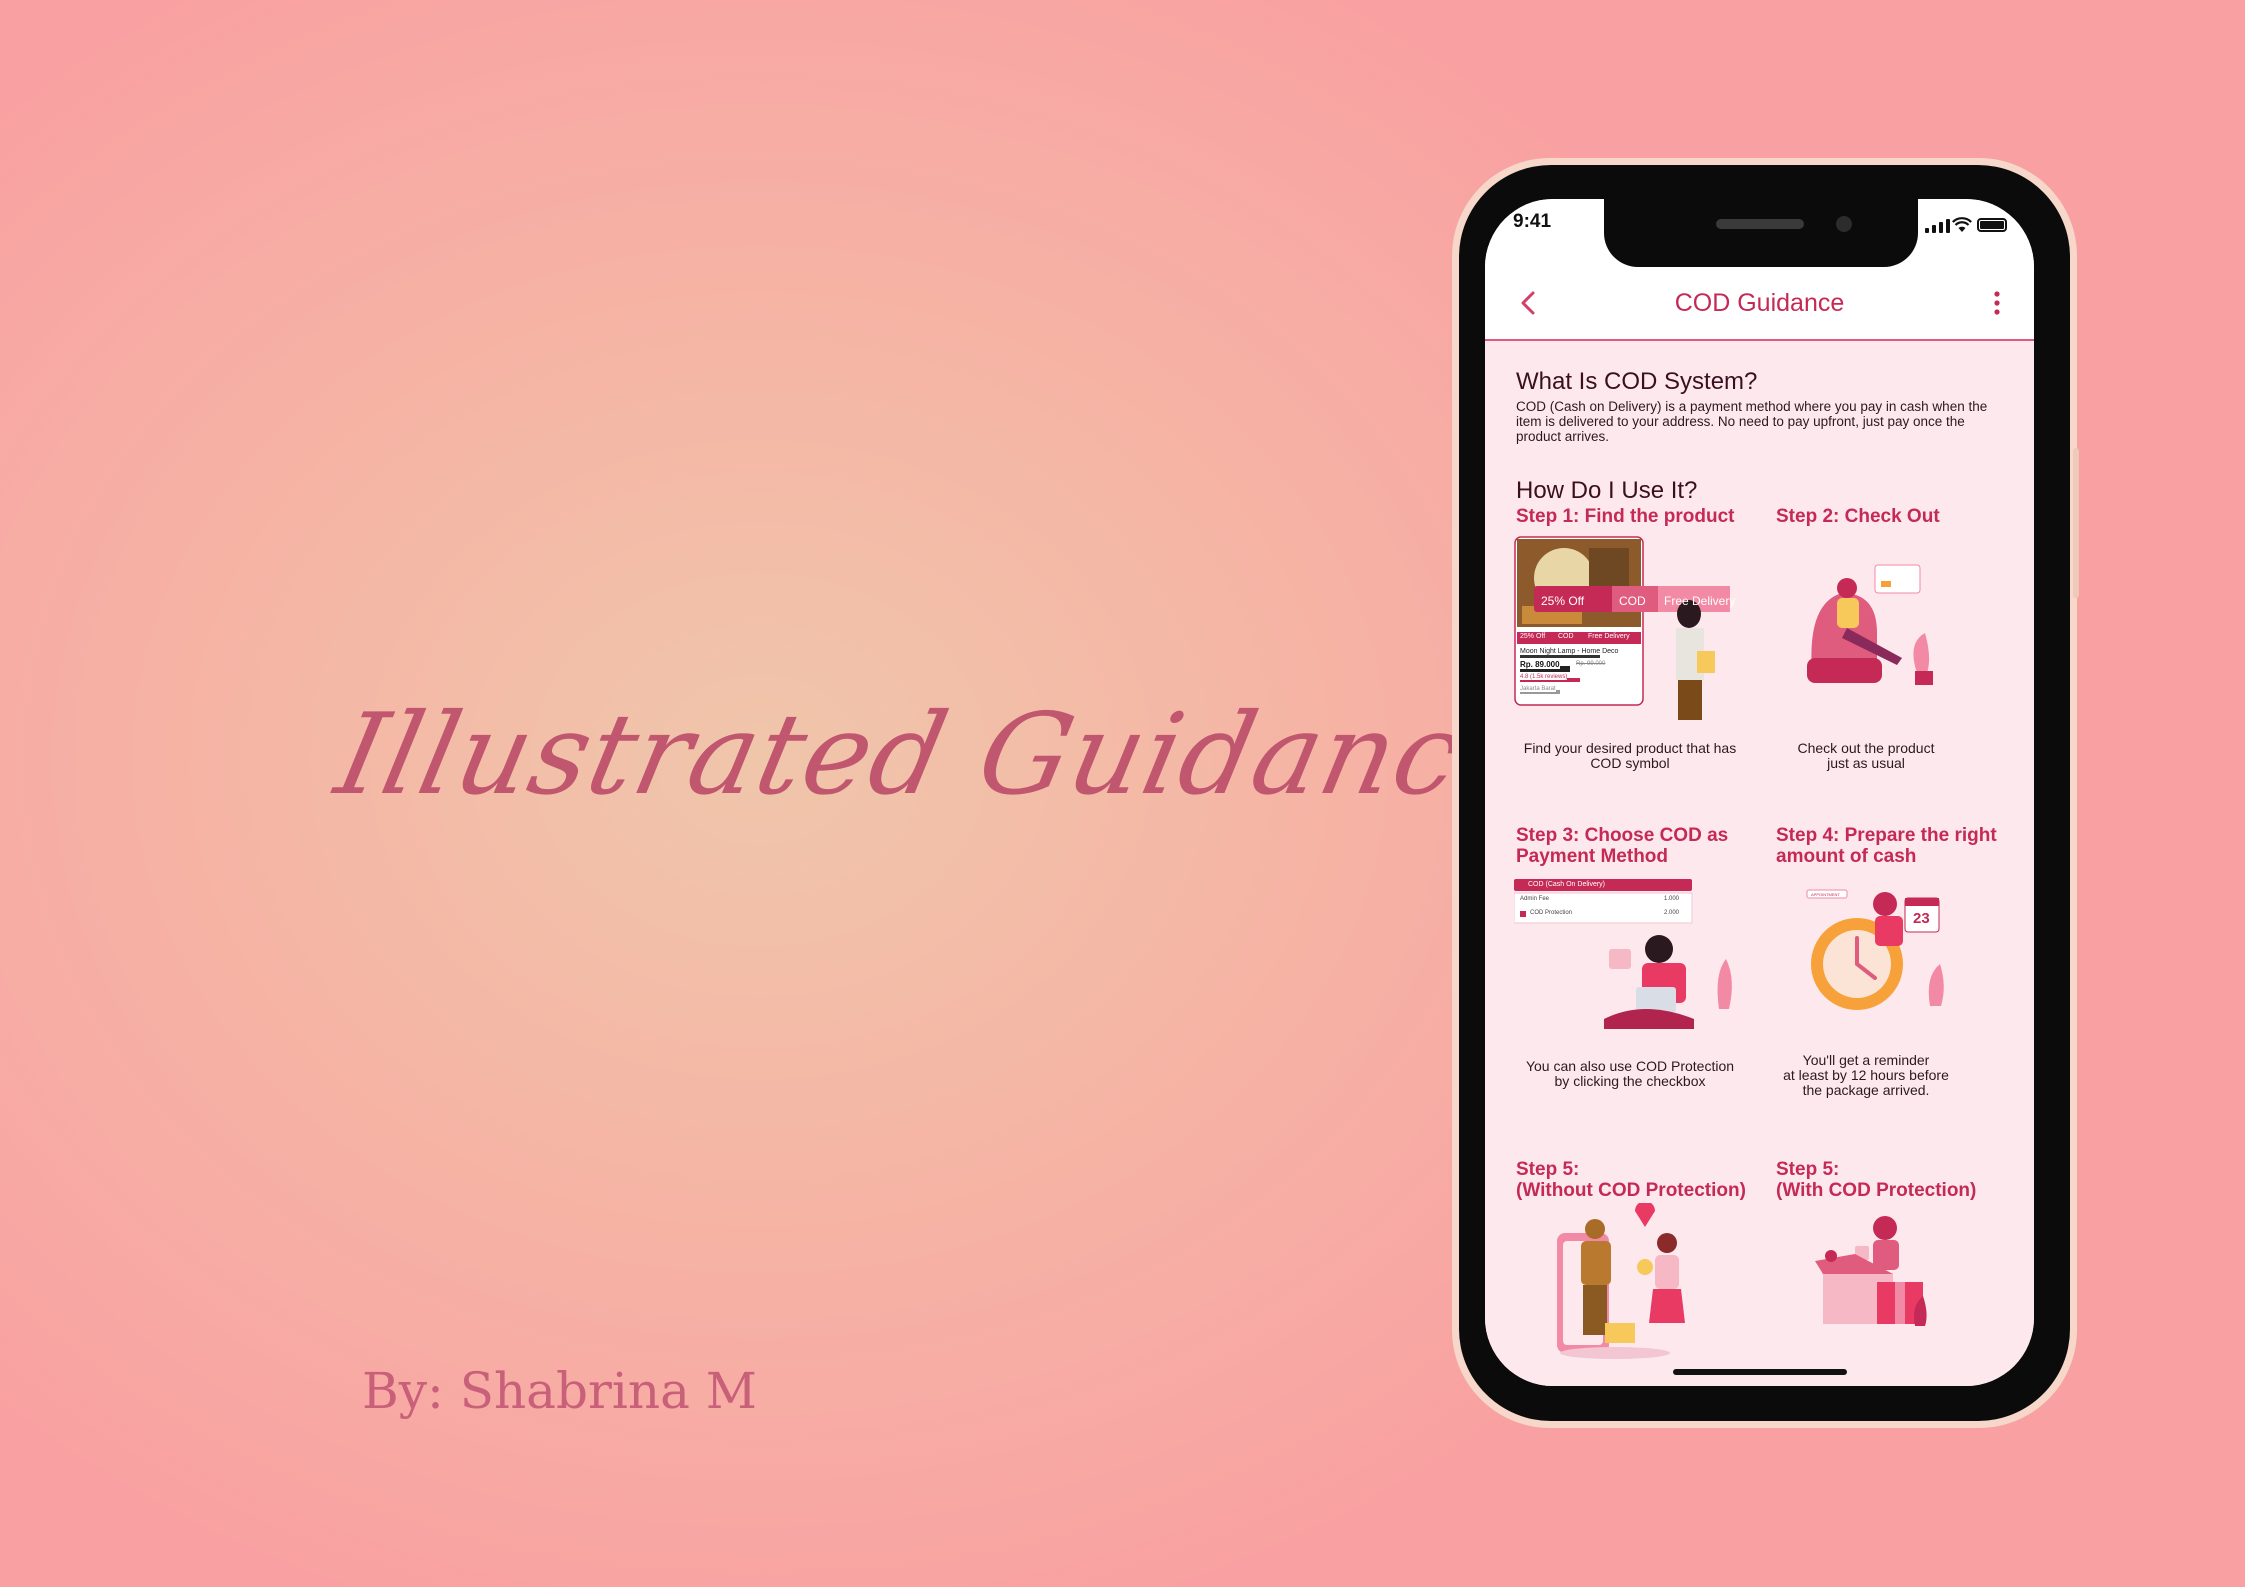  Describe the element at coordinates (1551, 913) in the screenshot. I see `cod-protection-checkbox: COD Protection` at that location.